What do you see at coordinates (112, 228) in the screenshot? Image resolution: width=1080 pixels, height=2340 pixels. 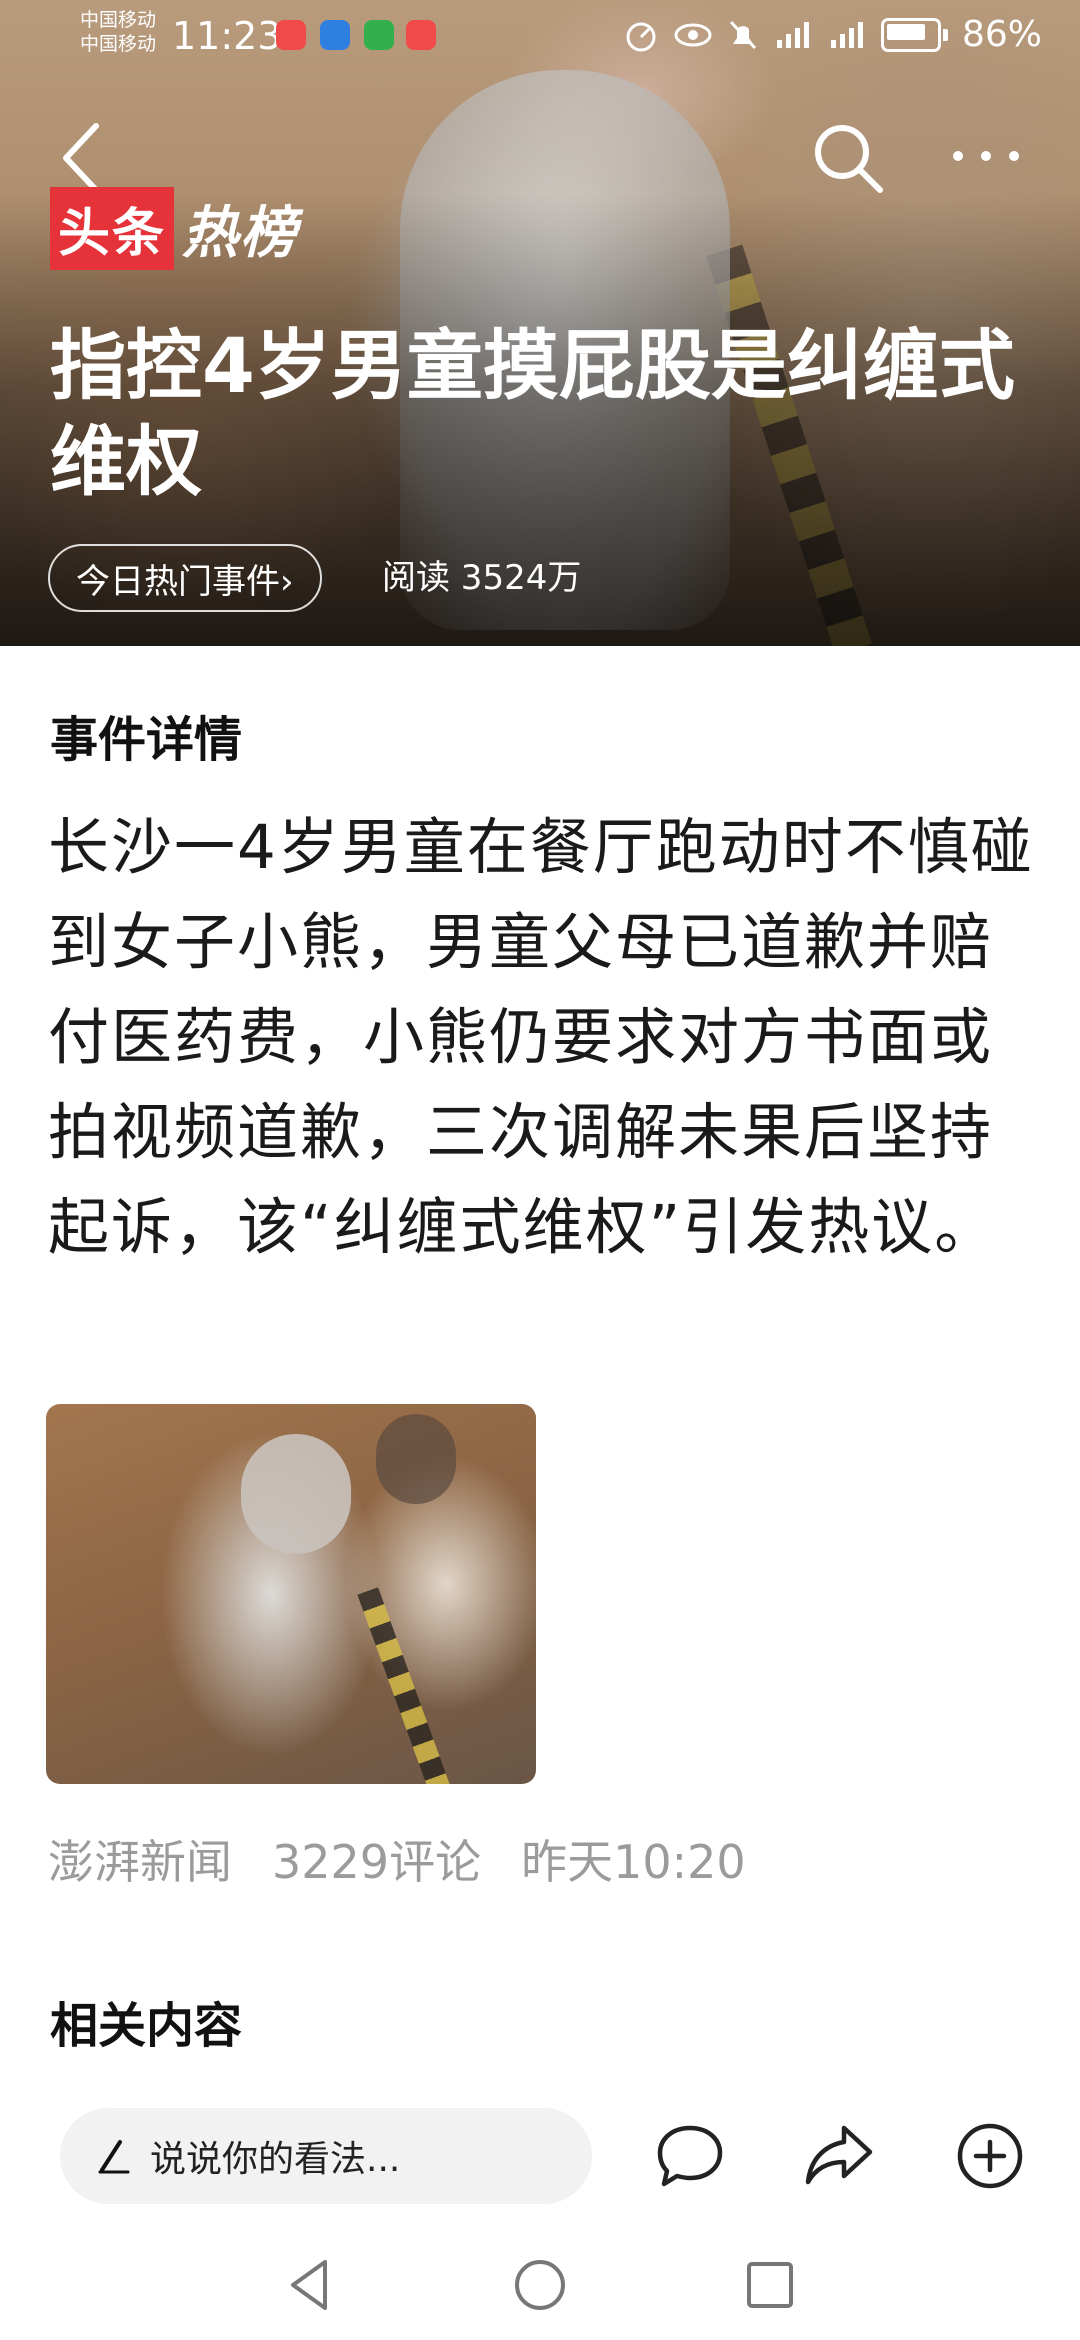 I see `brand-part-1: 头条` at bounding box center [112, 228].